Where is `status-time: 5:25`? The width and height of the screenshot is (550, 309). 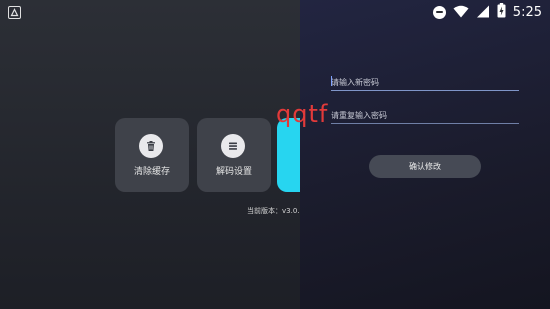 status-time: 5:25 is located at coordinates (527, 12).